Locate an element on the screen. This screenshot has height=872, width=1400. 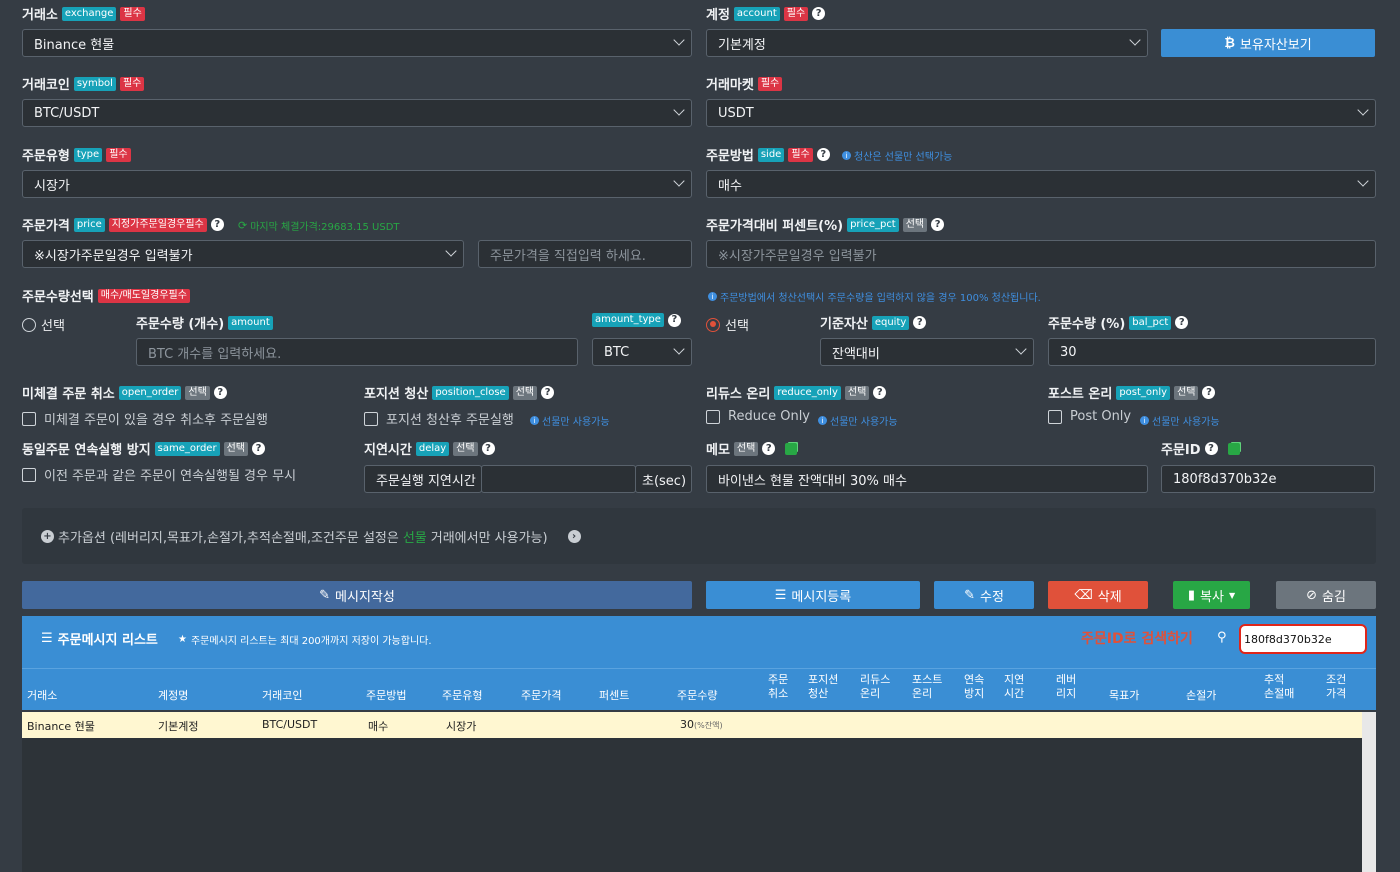
equity-radio: 선택 is located at coordinates (727, 324).